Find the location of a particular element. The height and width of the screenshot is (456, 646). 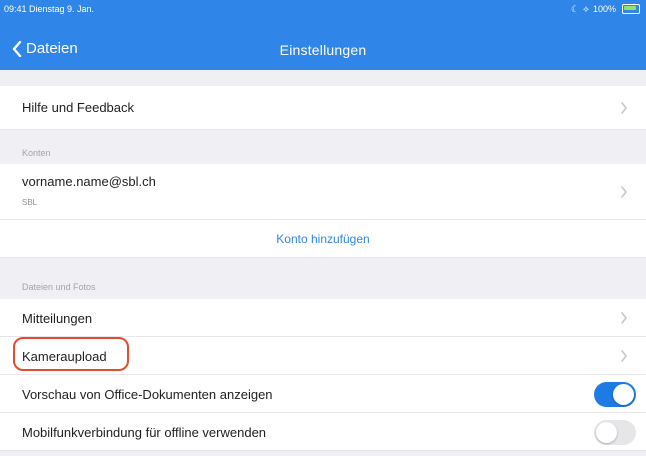

do-not-disturb-icon: ☾ is located at coordinates (575, 9).